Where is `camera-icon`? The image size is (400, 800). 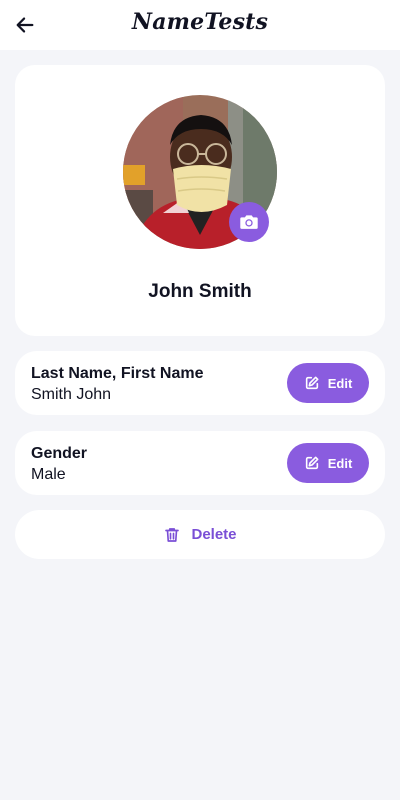
camera-icon is located at coordinates (249, 222).